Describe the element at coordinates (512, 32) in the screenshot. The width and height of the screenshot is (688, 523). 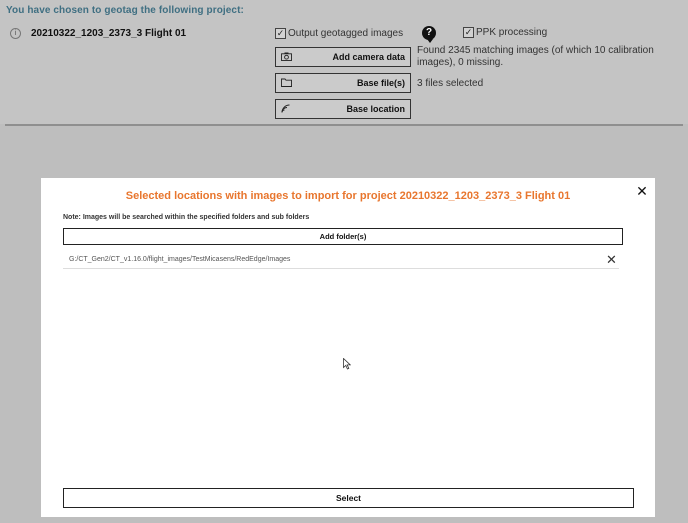
I see `ppk-processing-label: PPK processing` at that location.